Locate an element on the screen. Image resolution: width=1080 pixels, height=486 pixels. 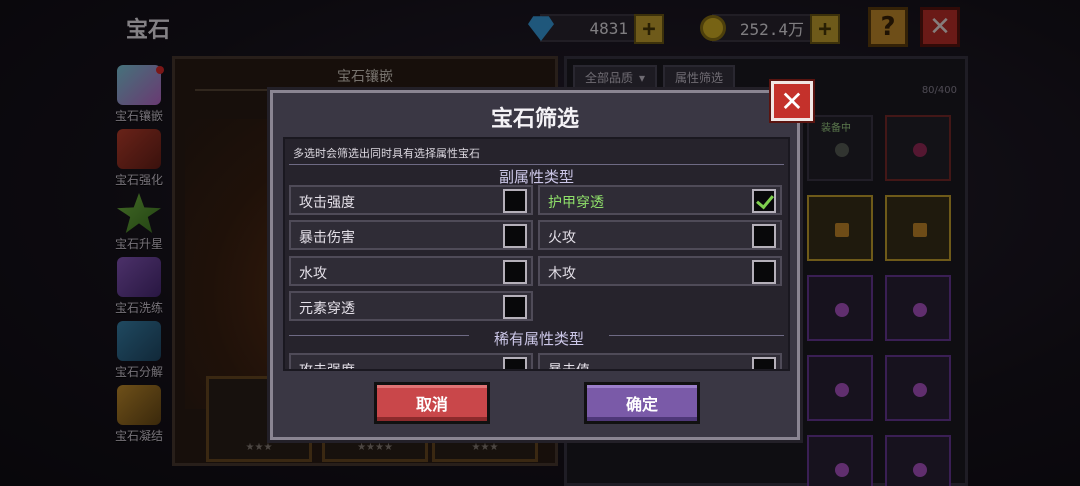
filter-option-crit-damage: 暴击伤害 is located at coordinates (411, 235).